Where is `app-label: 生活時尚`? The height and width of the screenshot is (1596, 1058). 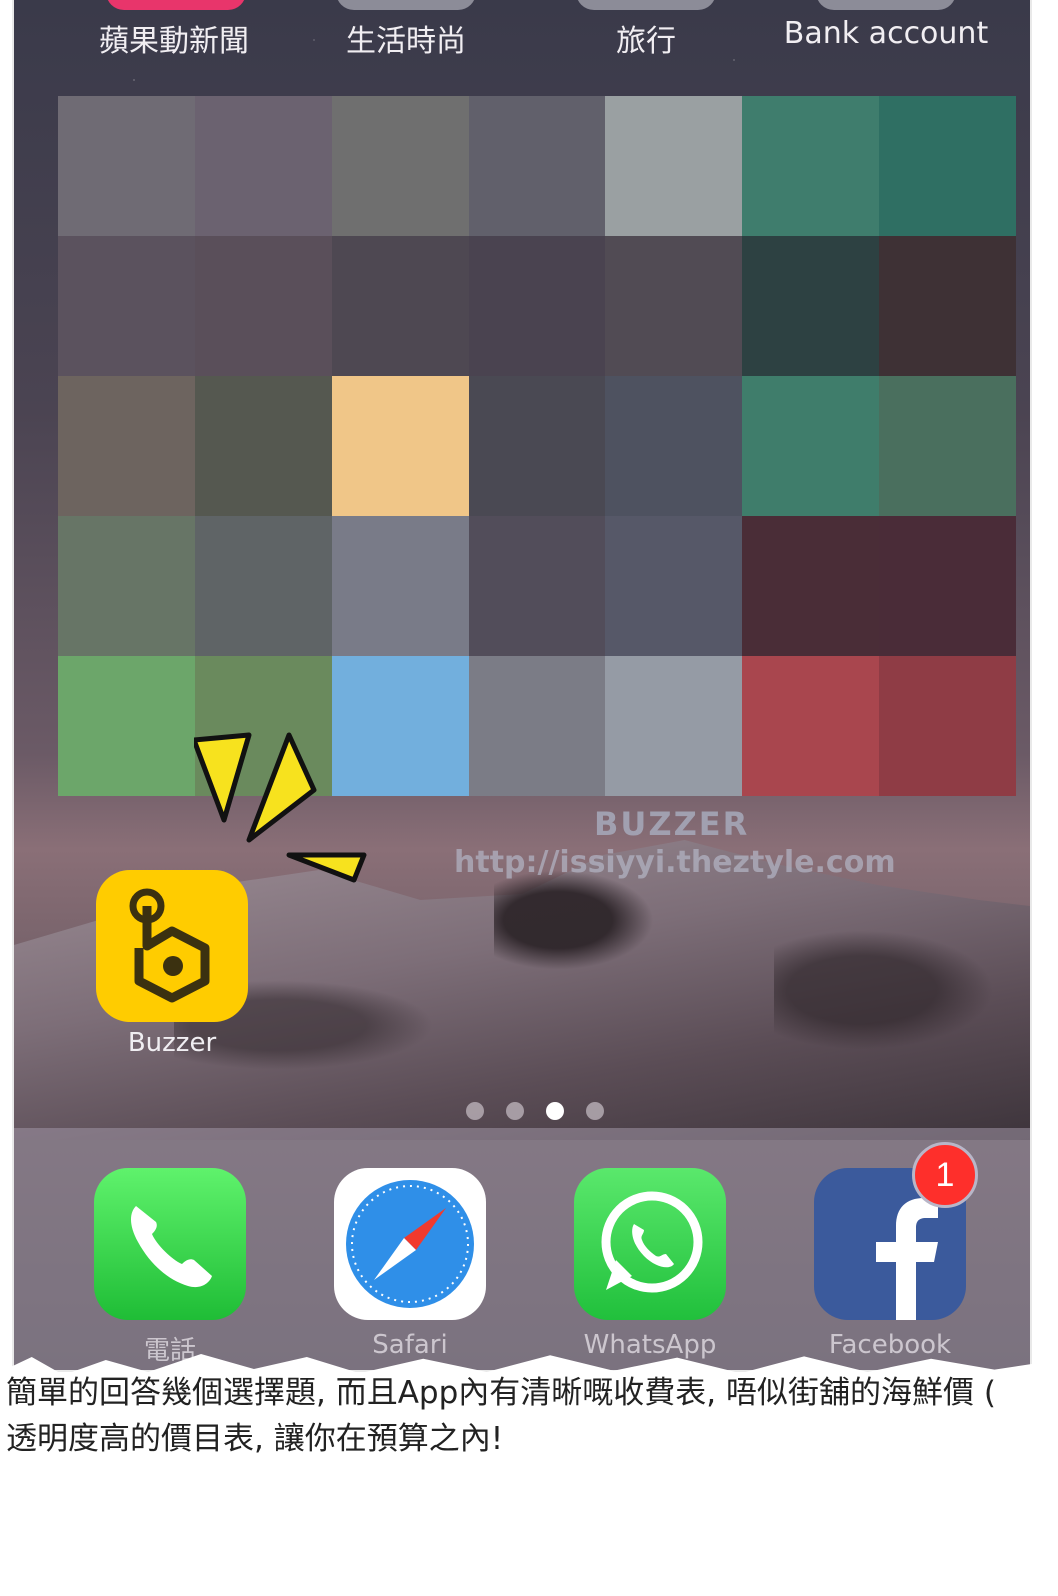
app-label: 生活時尚 is located at coordinates (406, 41).